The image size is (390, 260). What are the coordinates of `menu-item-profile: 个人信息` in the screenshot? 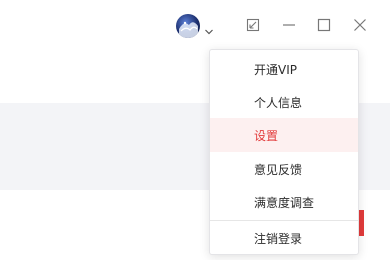 It's located at (284, 102).